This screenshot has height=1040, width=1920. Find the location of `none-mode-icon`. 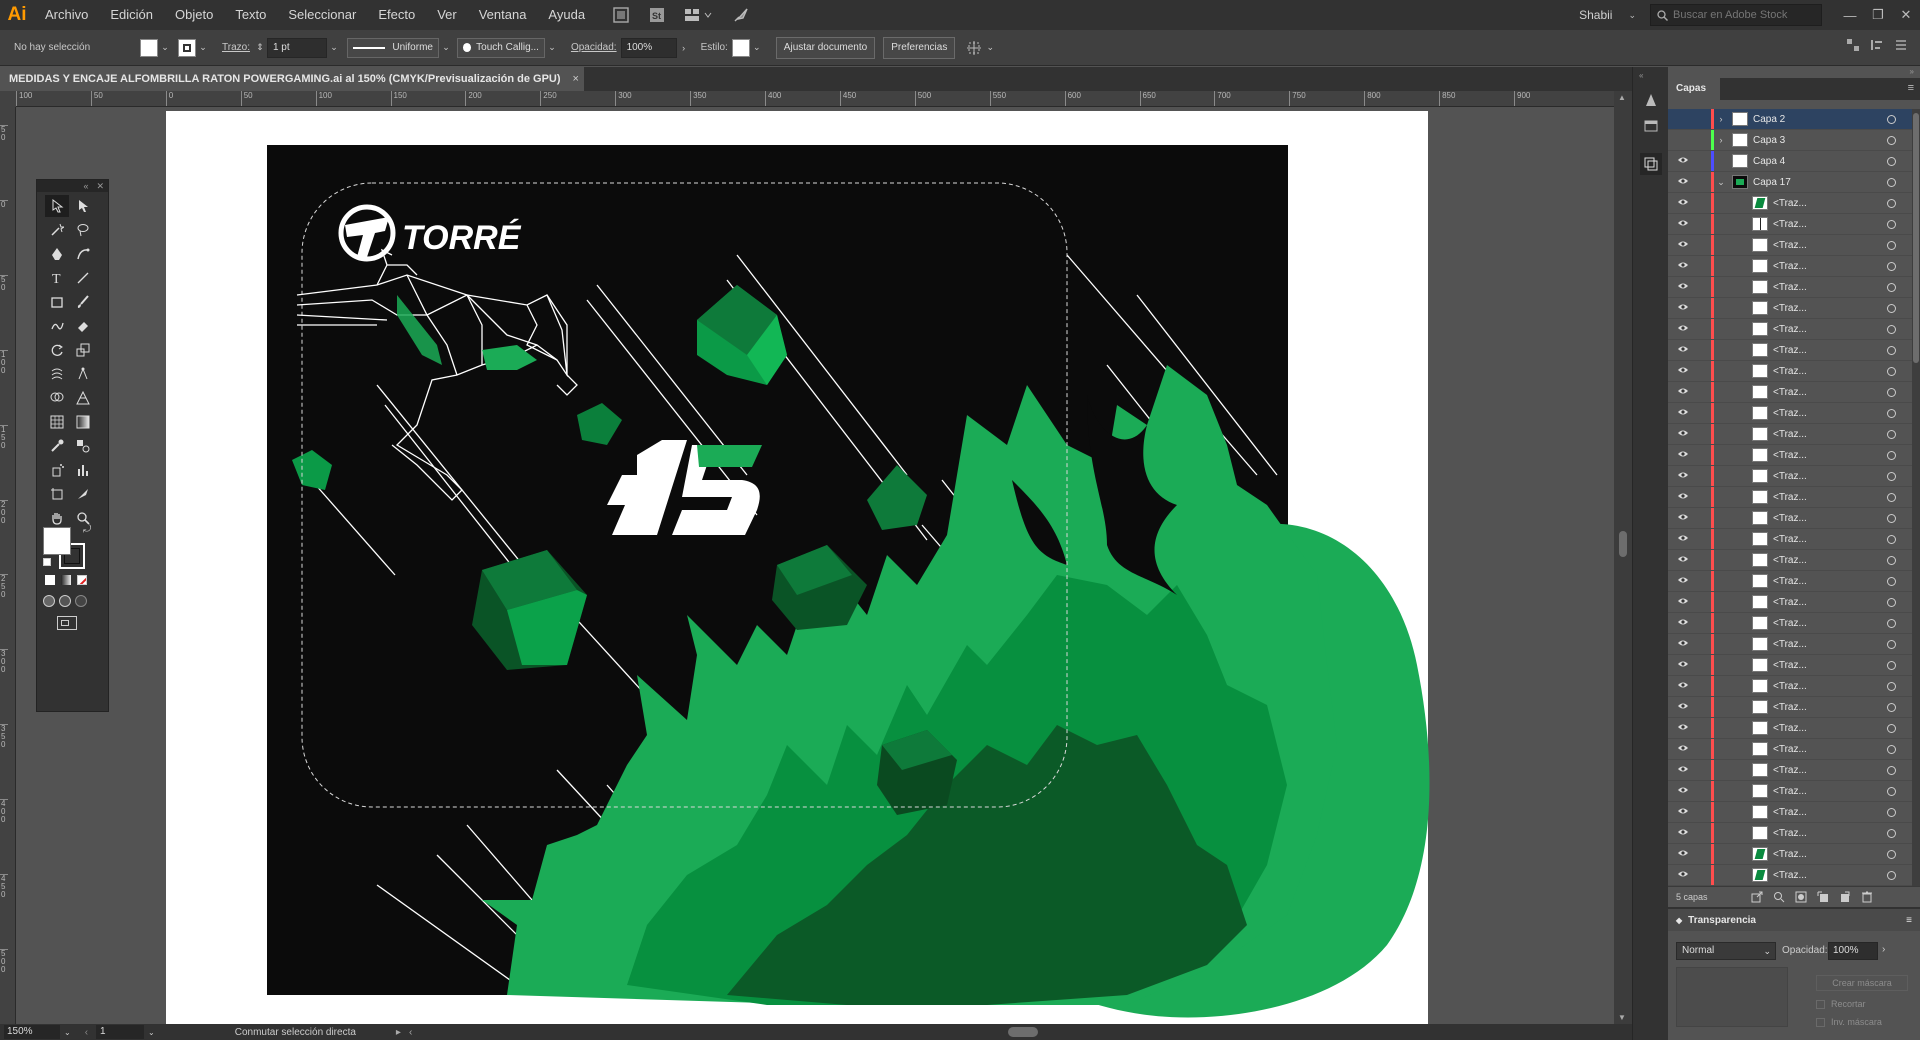

none-mode-icon is located at coordinates (82, 580).